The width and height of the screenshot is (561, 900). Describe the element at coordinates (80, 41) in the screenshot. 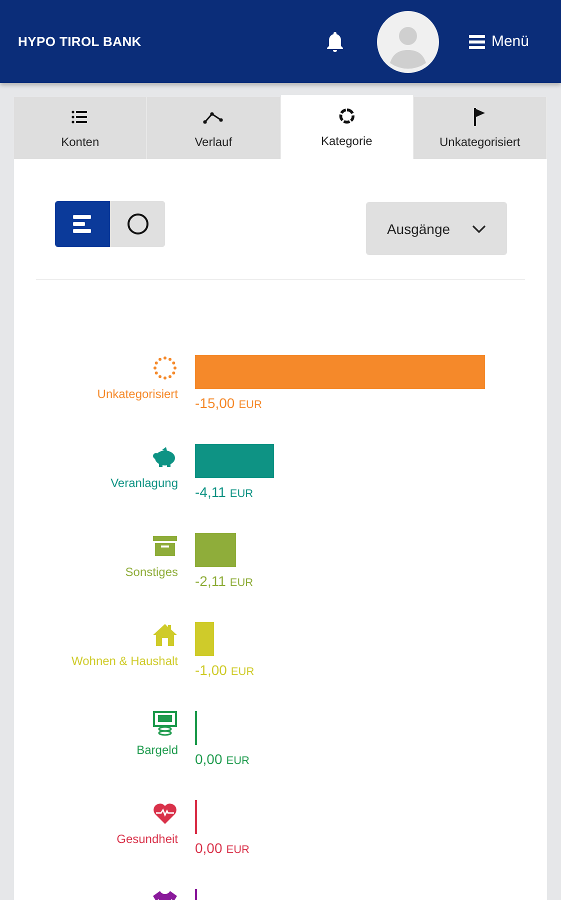

I see `bank-logo: HYPO TIROL BANK` at that location.